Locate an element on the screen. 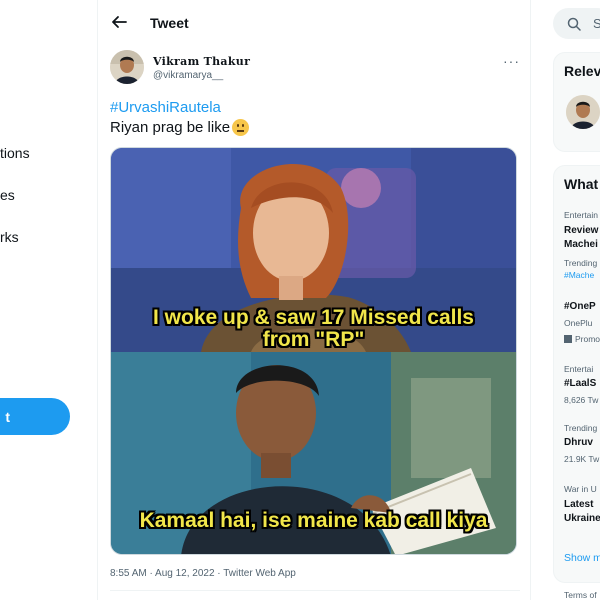 Image resolution: width=600 pixels, height=600 pixels. author-avatar is located at coordinates (127, 67).